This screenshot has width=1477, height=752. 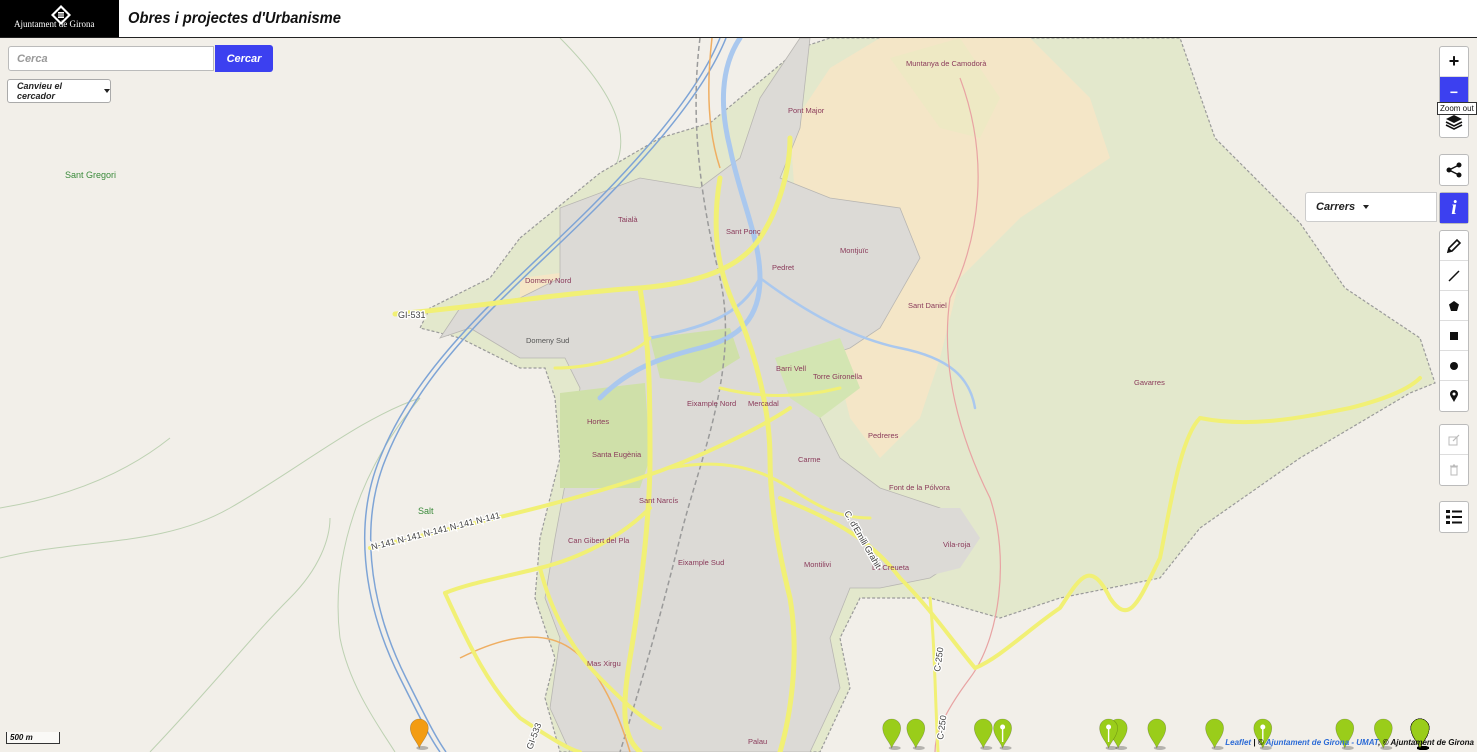 I want to click on layers-icon, so click(x=1454, y=122).